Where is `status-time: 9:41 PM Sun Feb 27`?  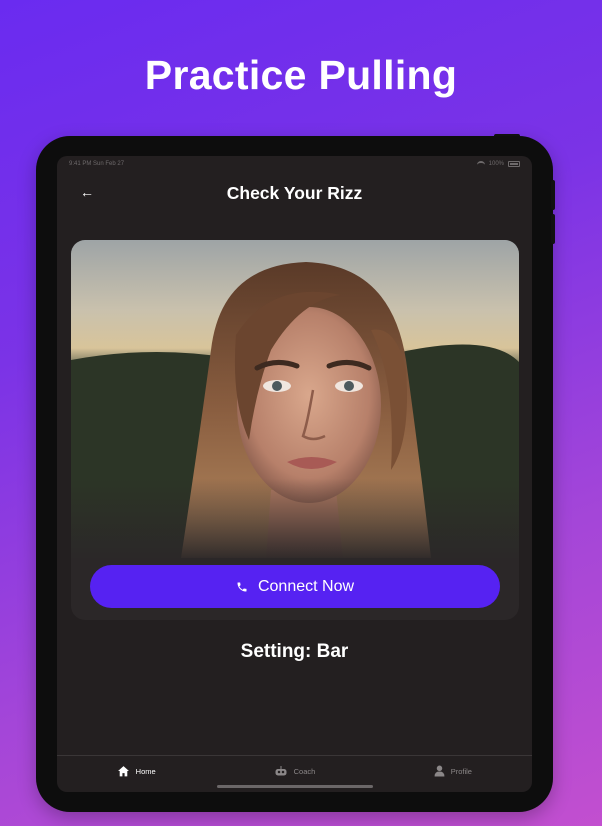
status-time: 9:41 PM Sun Feb 27 is located at coordinates (97, 164).